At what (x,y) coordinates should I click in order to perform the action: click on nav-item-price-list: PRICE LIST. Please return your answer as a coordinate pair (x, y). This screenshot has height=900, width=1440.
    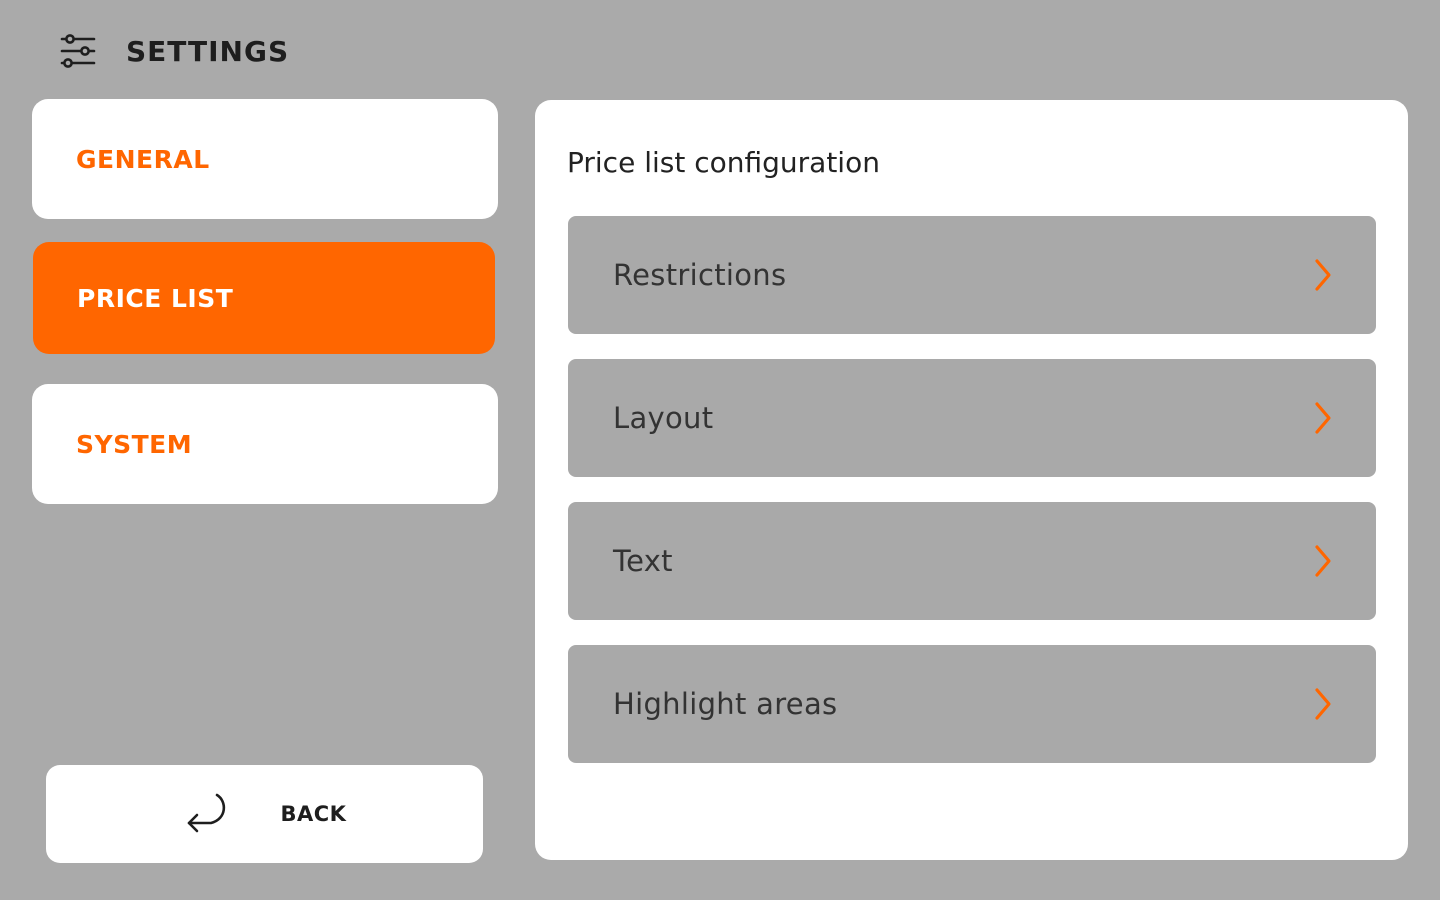
    Looking at the image, I should click on (264, 298).